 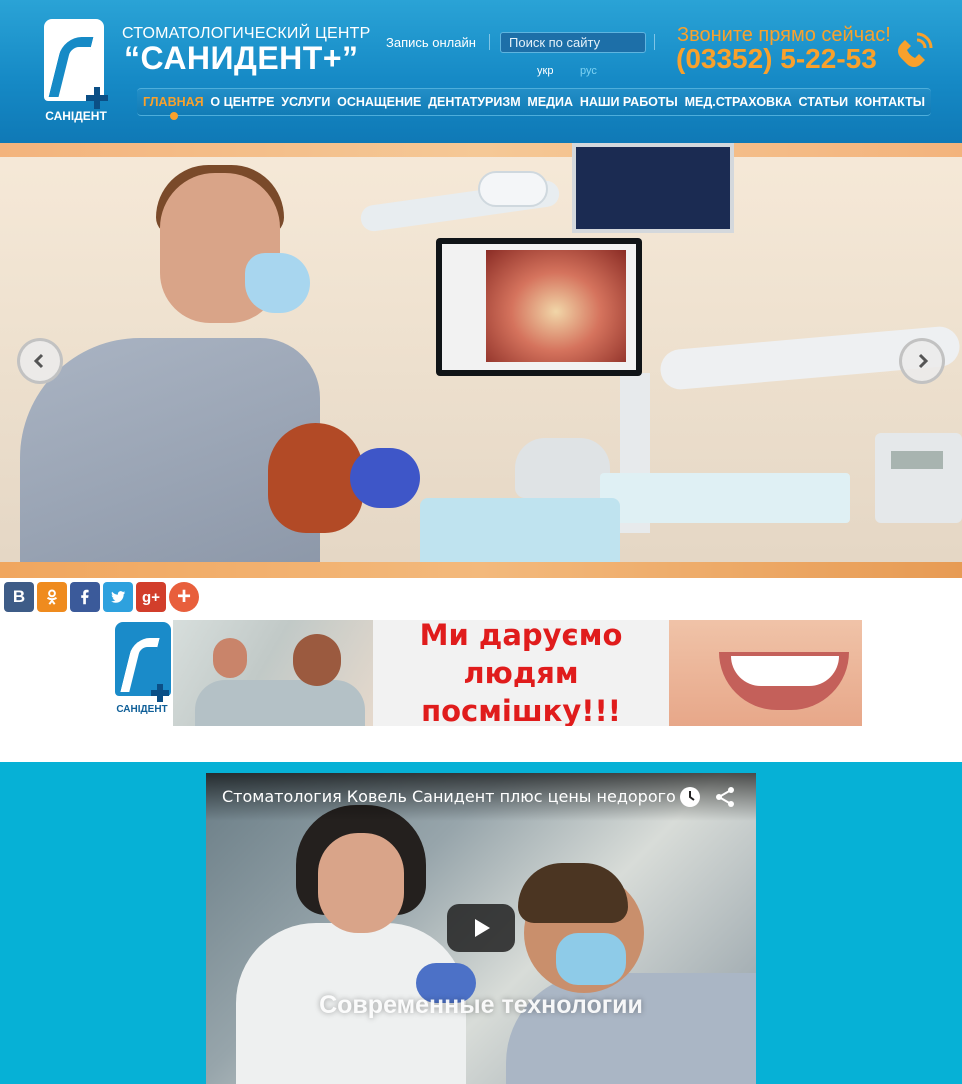 I want to click on vk-icon: В, so click(x=19, y=597).